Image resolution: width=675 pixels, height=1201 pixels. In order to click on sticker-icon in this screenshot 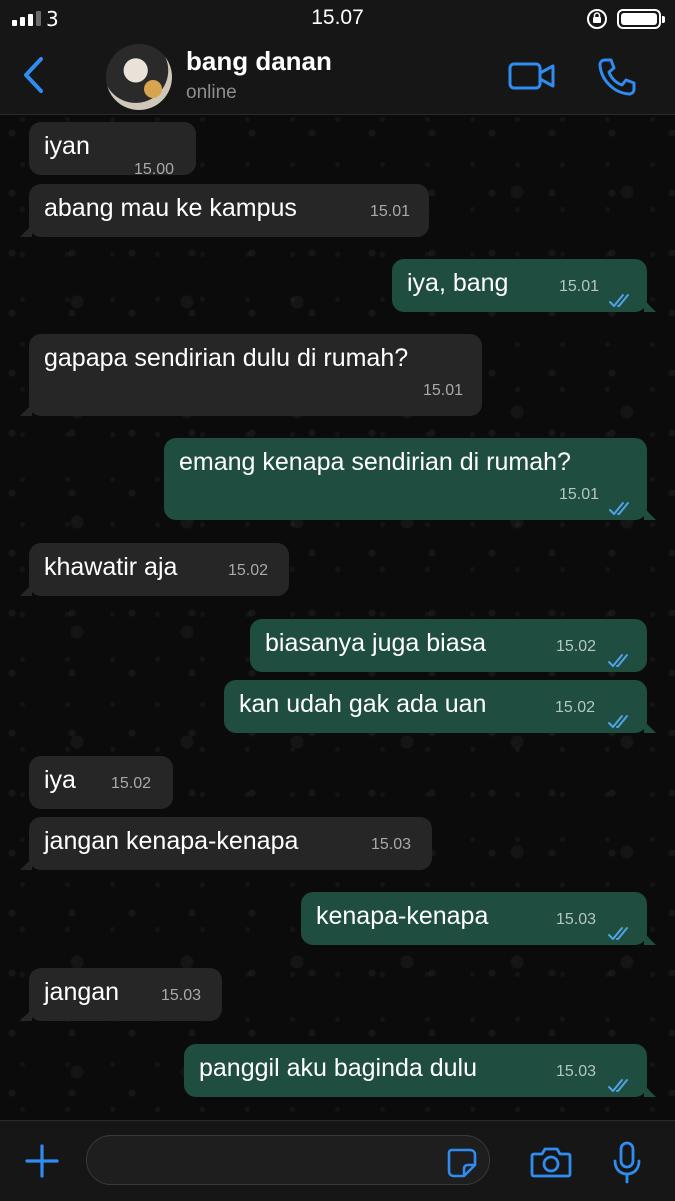, I will do `click(462, 1165)`.